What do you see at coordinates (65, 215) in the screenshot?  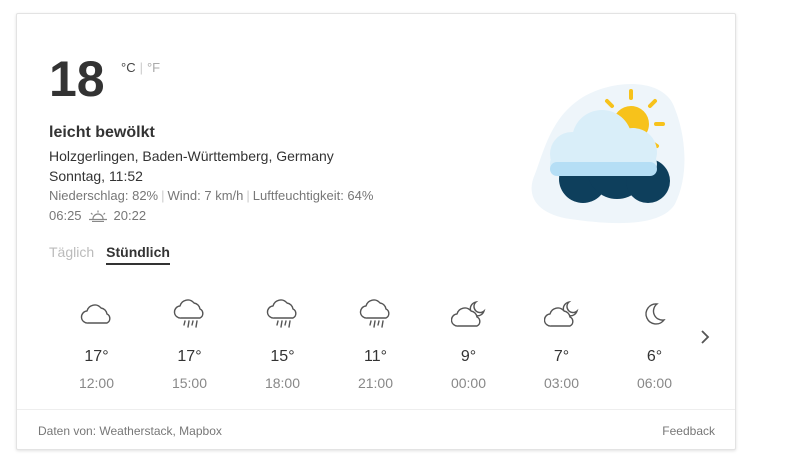 I see `sunrise-time: 06:25` at bounding box center [65, 215].